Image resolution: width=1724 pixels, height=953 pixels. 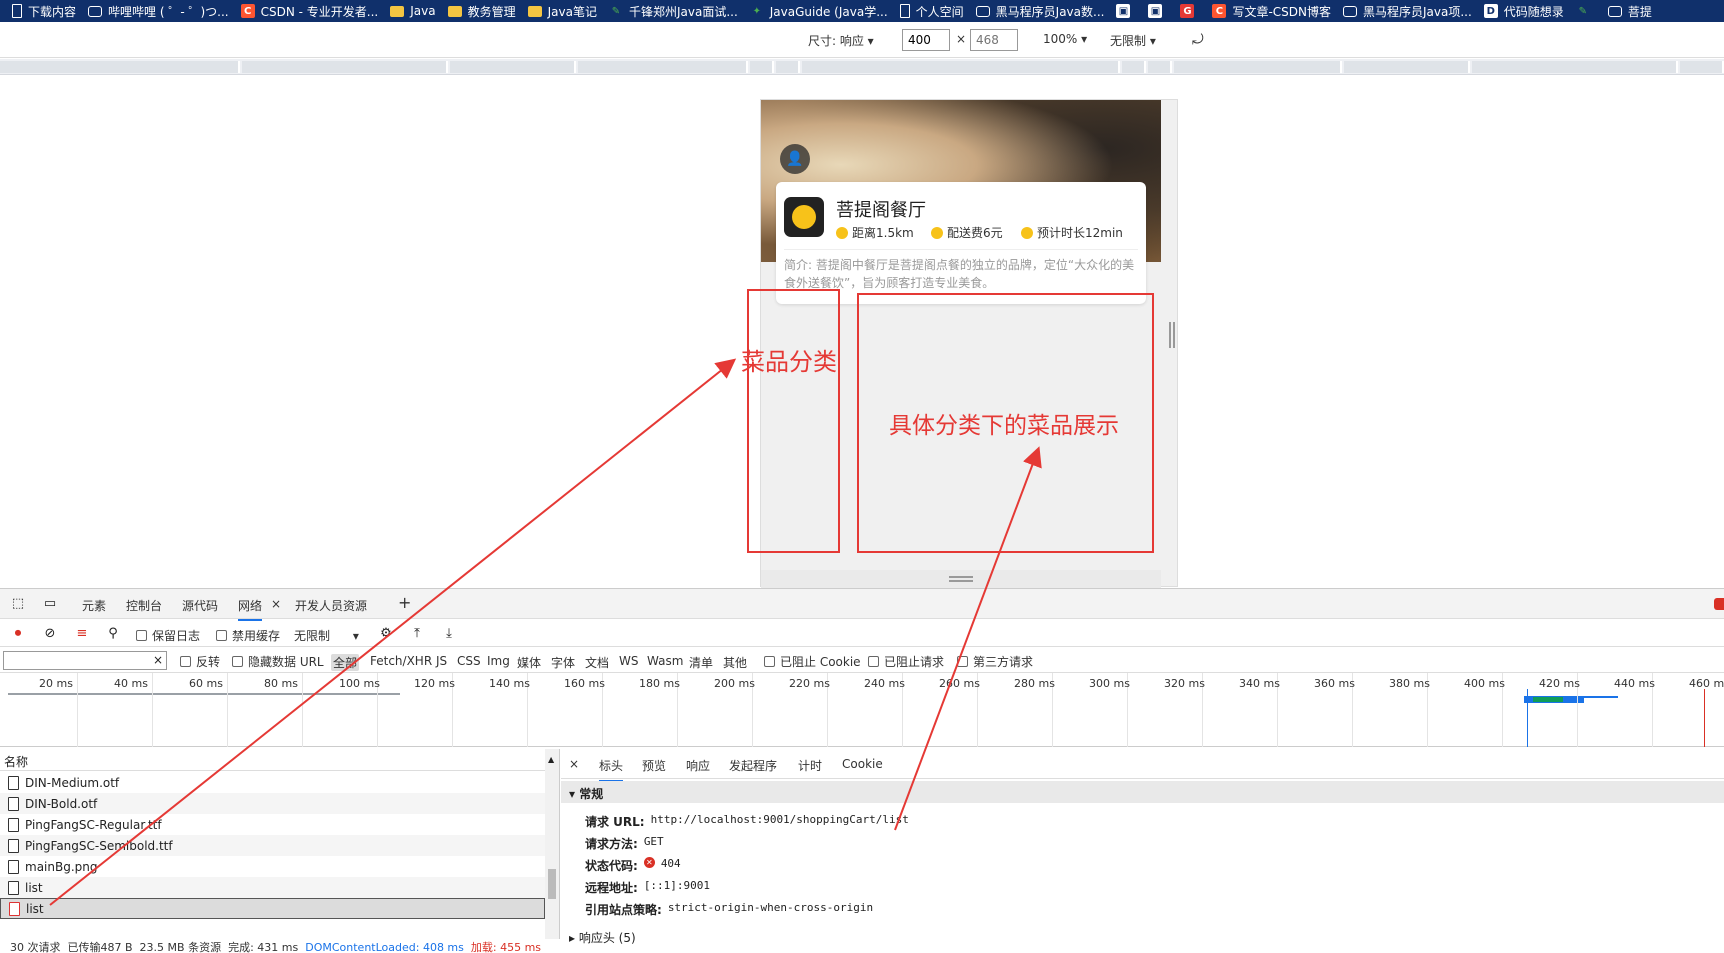 What do you see at coordinates (574, 764) in the screenshot?
I see `close-detail-icon: ×` at bounding box center [574, 764].